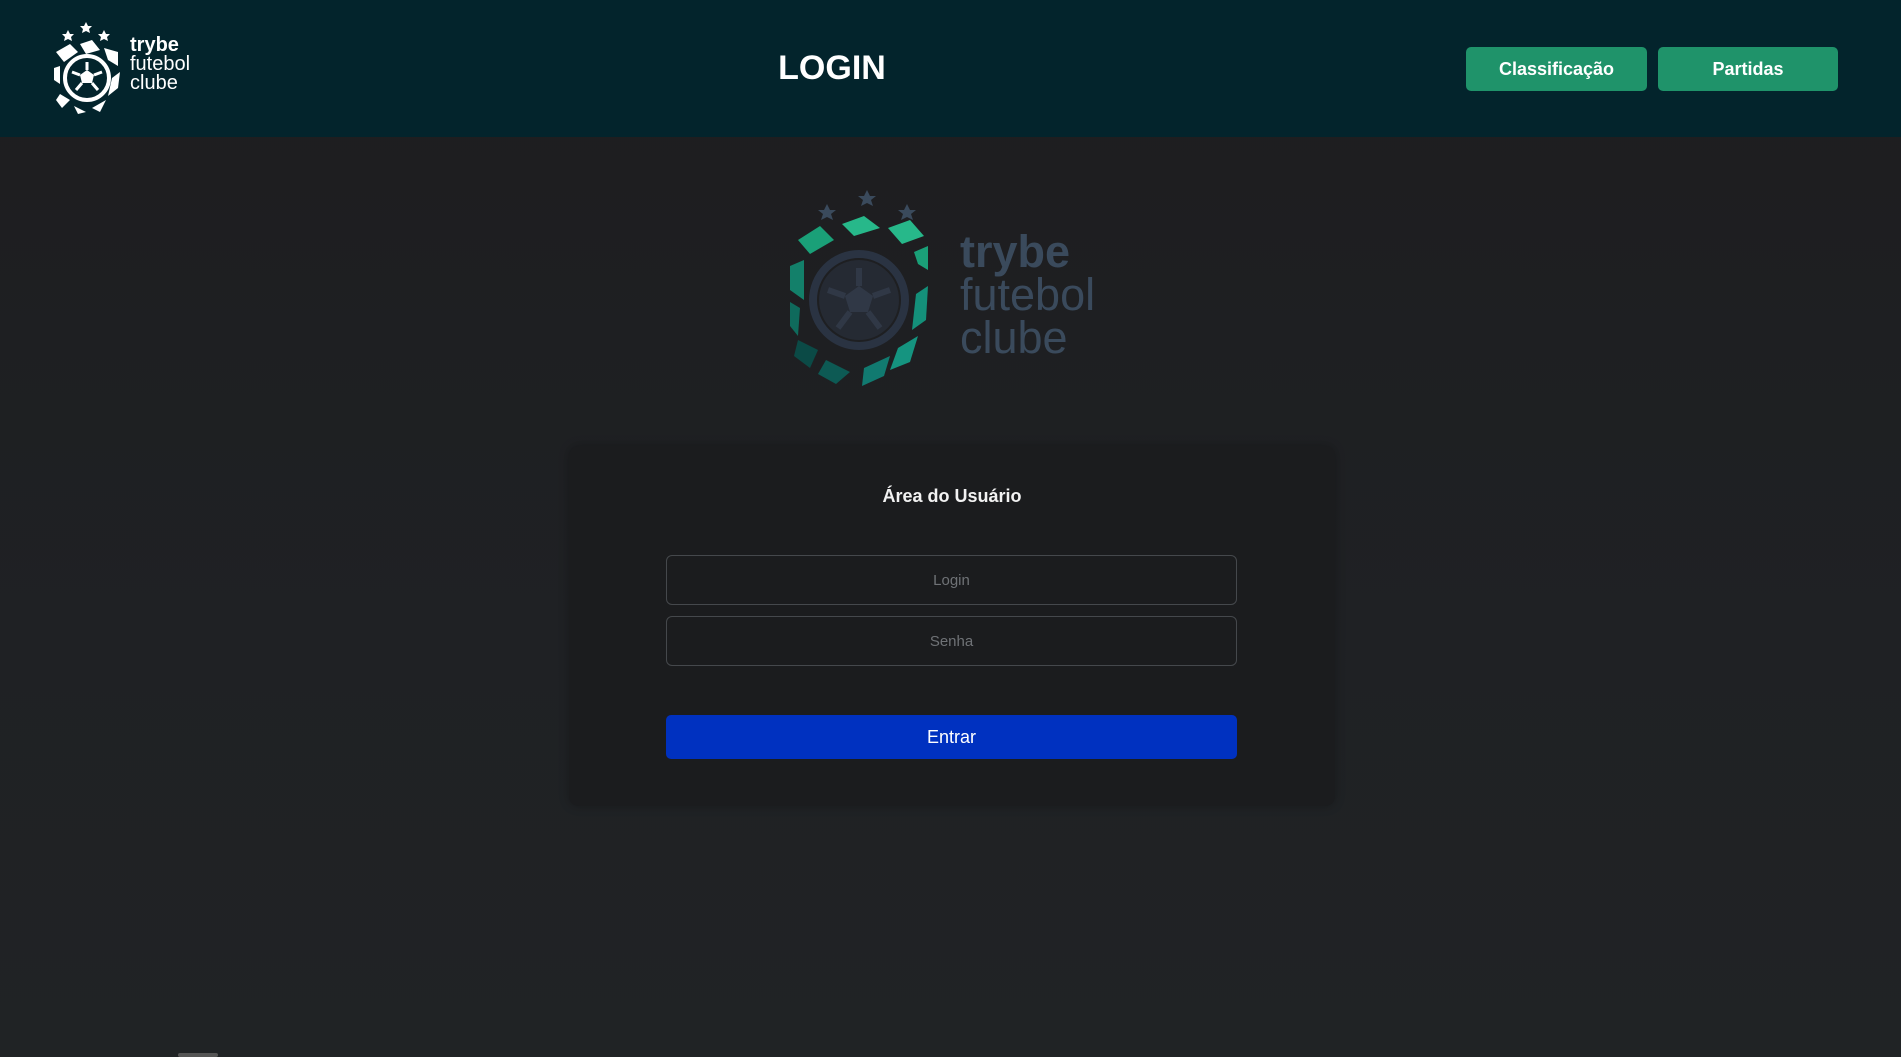 The height and width of the screenshot is (1057, 1901). Describe the element at coordinates (832, 68) in the screenshot. I see `page-title: LOGIN` at that location.